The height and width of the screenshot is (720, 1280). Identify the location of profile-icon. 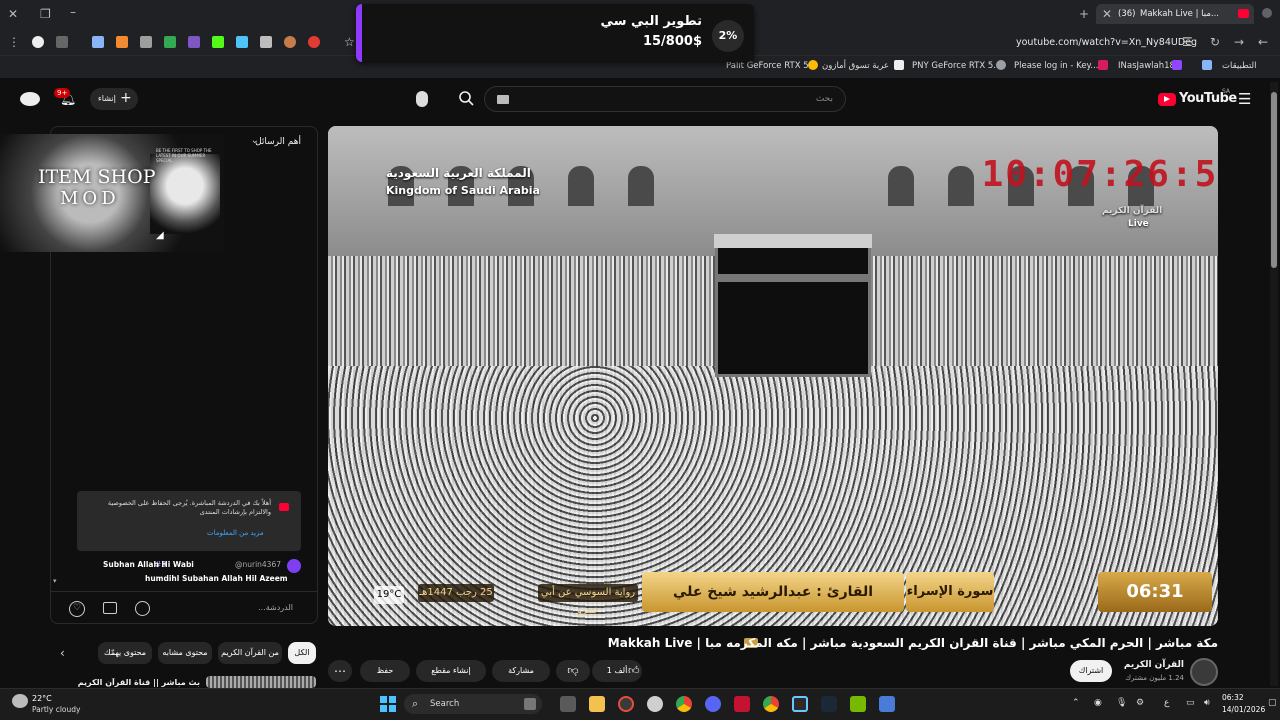
(38, 42).